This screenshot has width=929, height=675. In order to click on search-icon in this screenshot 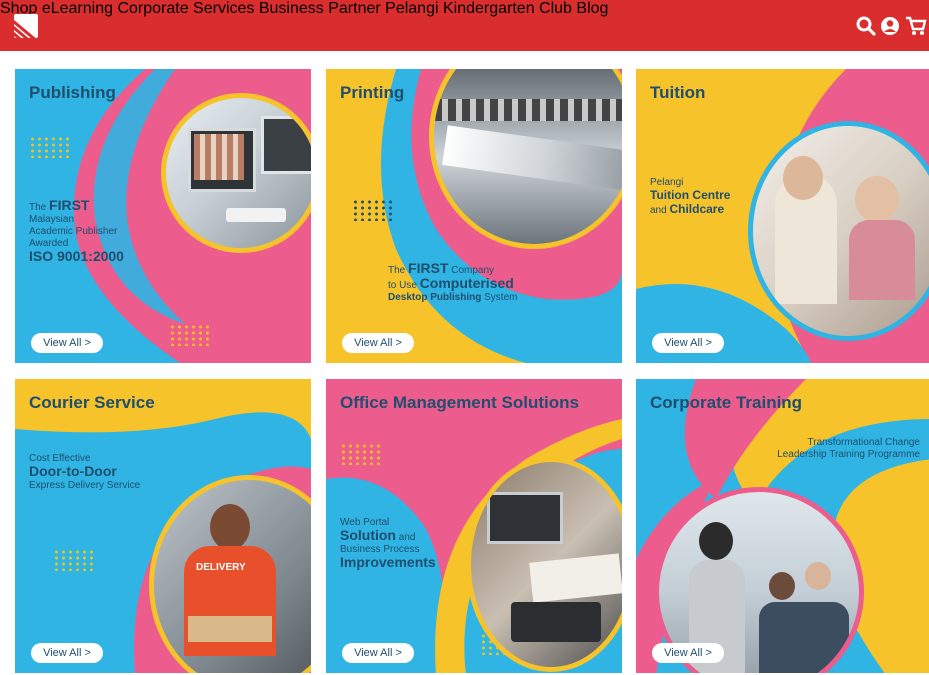, I will do `click(866, 26)`.